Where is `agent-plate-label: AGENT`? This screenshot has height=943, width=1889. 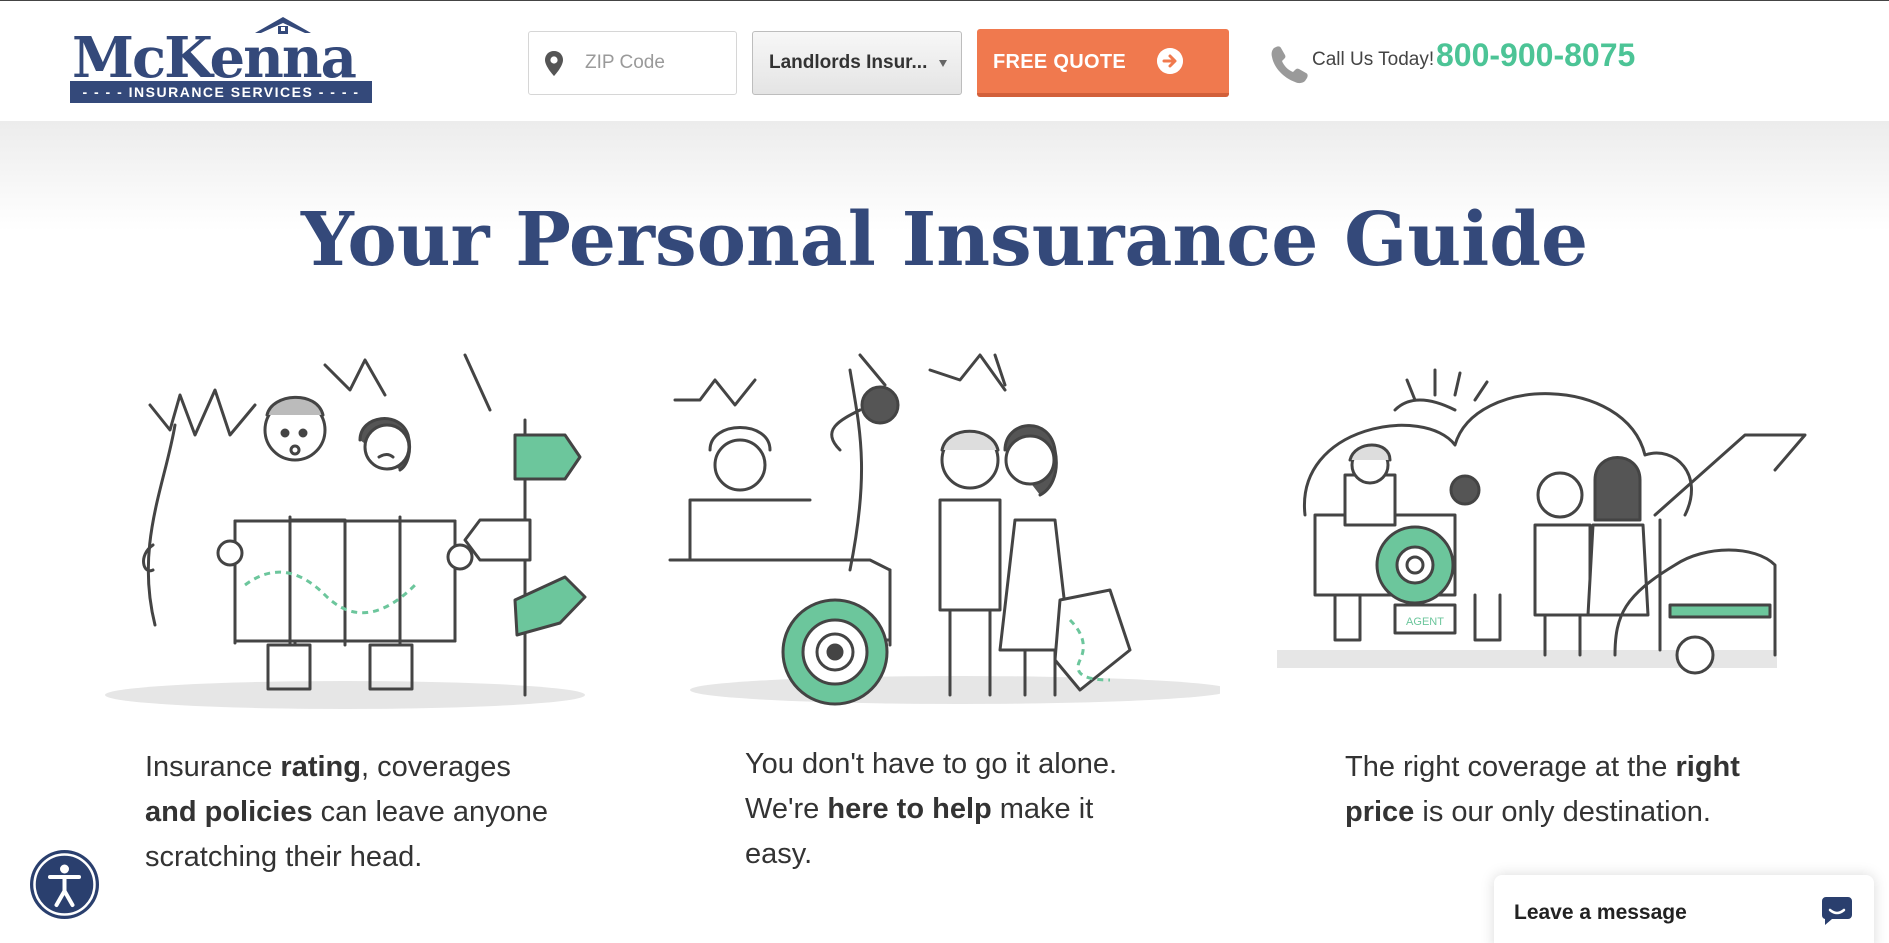
agent-plate-label: AGENT is located at coordinates (1425, 622).